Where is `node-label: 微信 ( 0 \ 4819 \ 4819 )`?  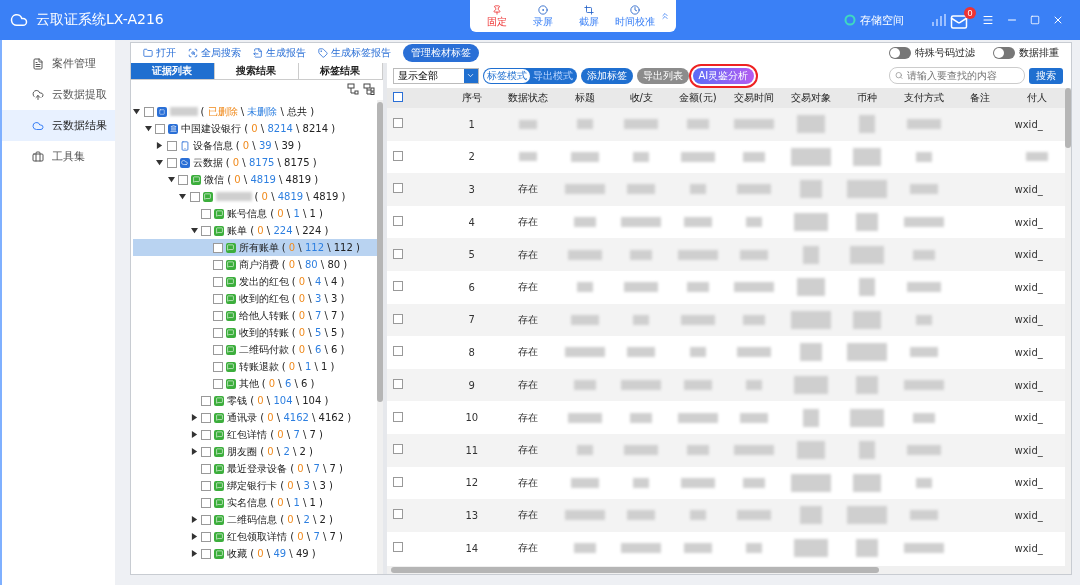
node-label: 微信 ( 0 \ 4819 \ 4819 ) is located at coordinates (261, 179).